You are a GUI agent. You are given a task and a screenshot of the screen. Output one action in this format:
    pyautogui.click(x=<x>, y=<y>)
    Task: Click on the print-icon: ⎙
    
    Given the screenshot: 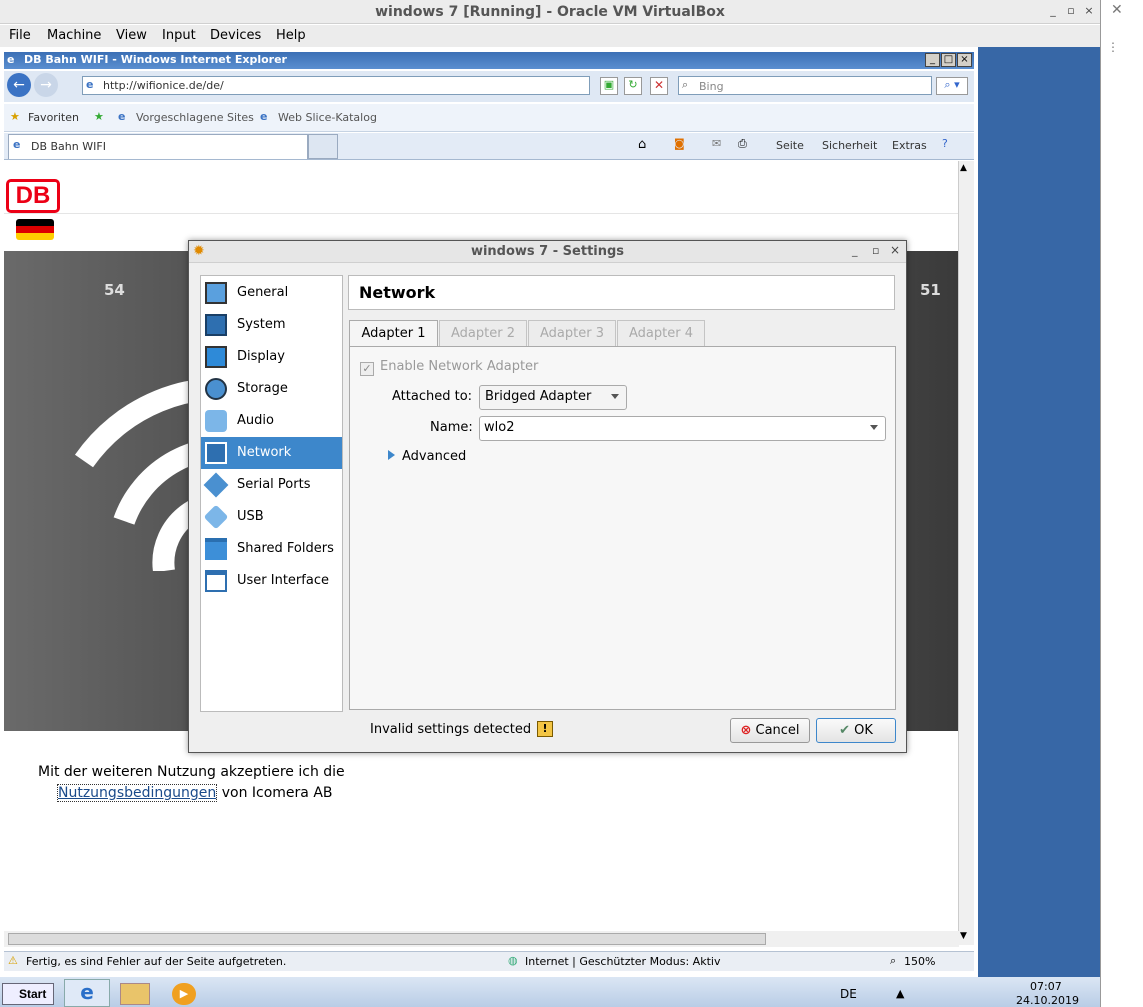 What is the action you would take?
    pyautogui.click(x=742, y=144)
    